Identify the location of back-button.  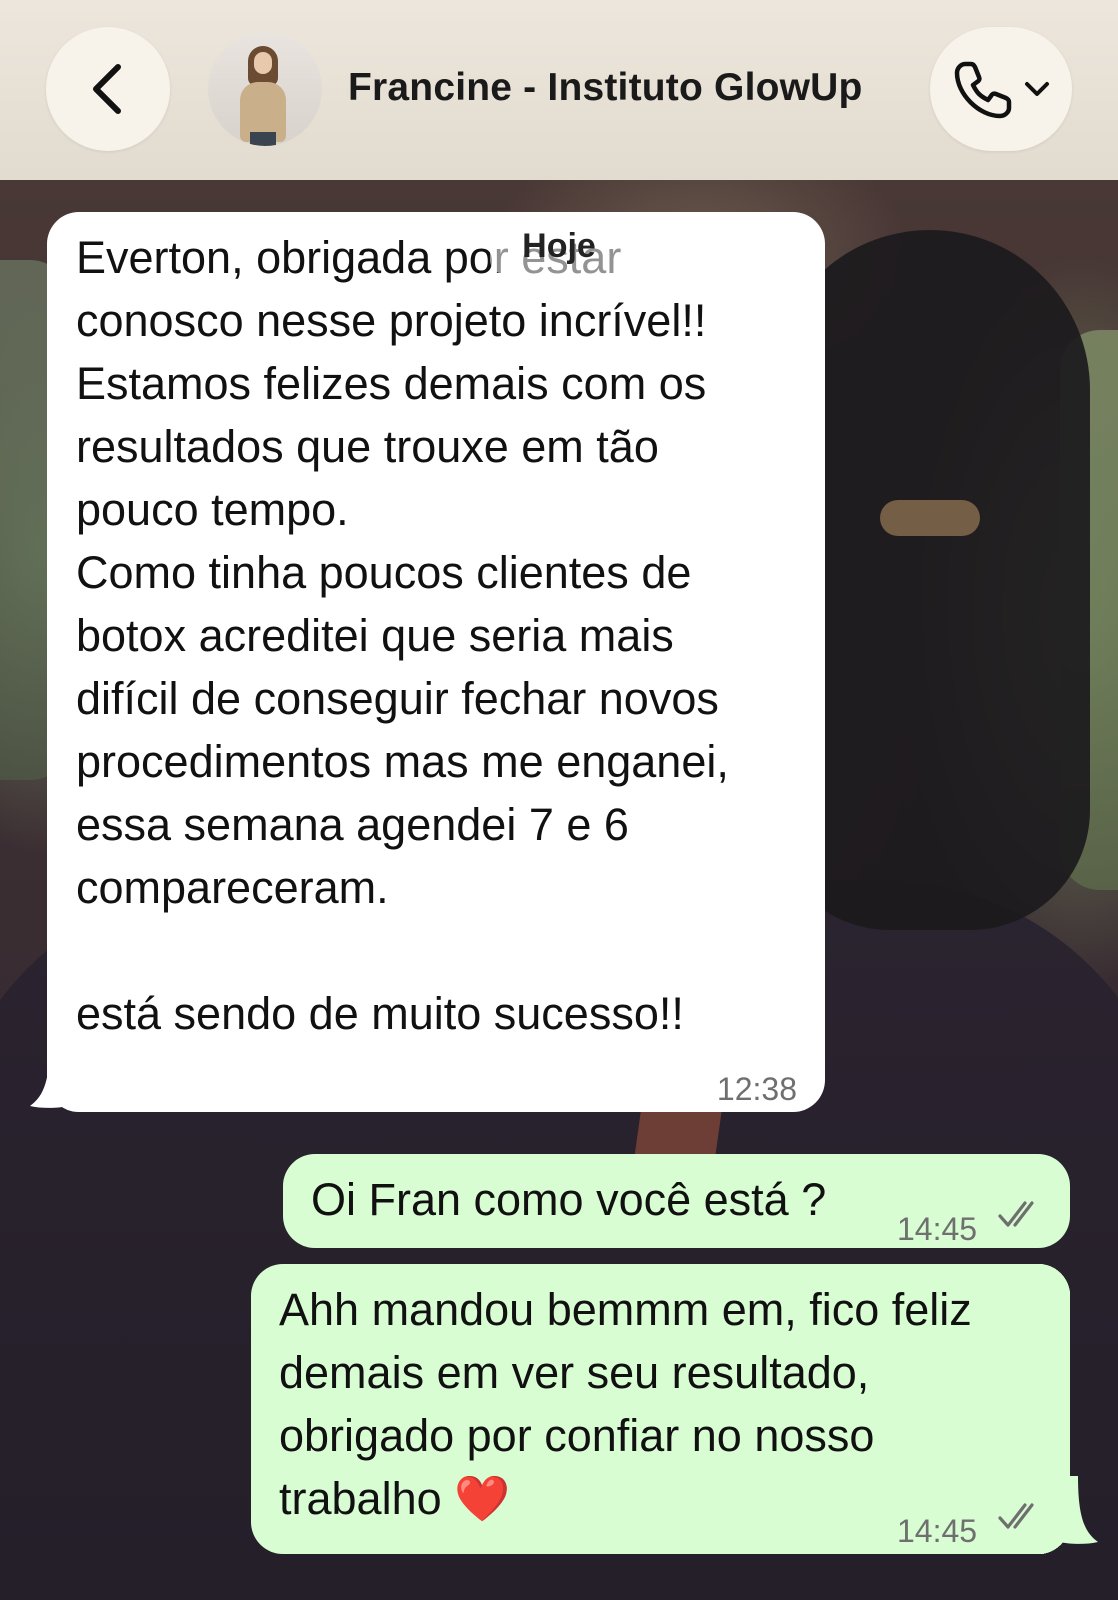
(108, 89).